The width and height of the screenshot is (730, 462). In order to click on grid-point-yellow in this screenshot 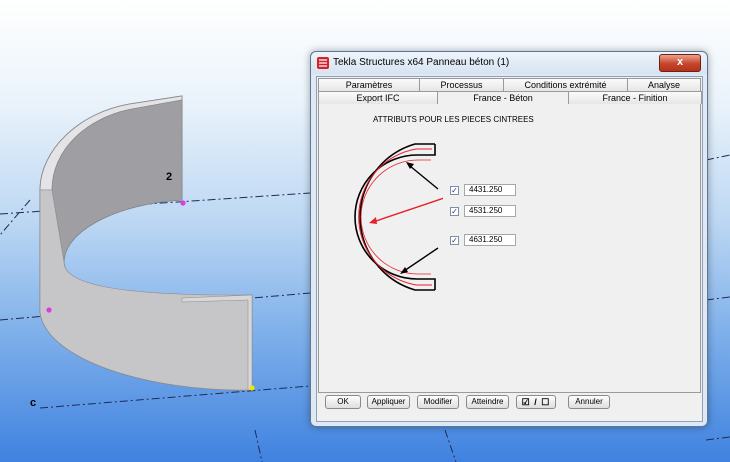, I will do `click(252, 388)`.